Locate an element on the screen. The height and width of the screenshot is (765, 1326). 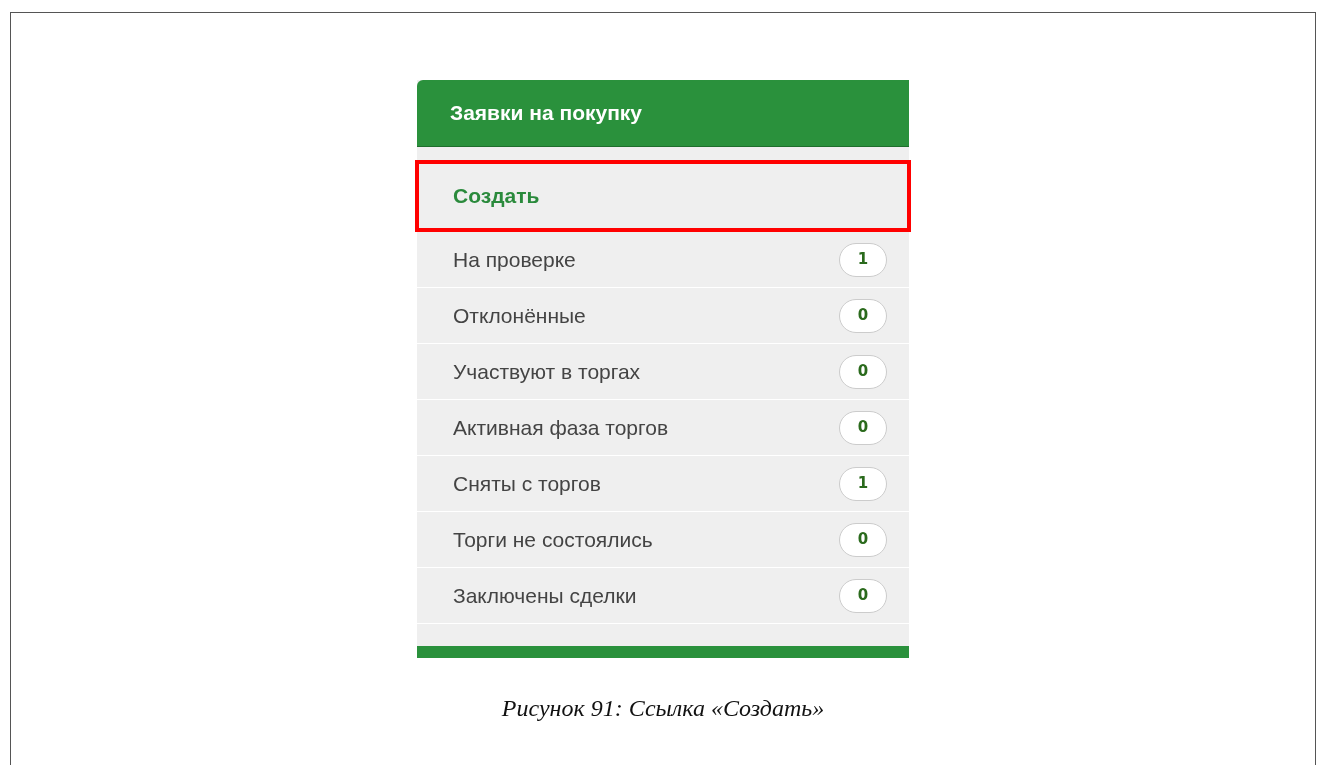
create-link: Создать is located at coordinates (663, 196).